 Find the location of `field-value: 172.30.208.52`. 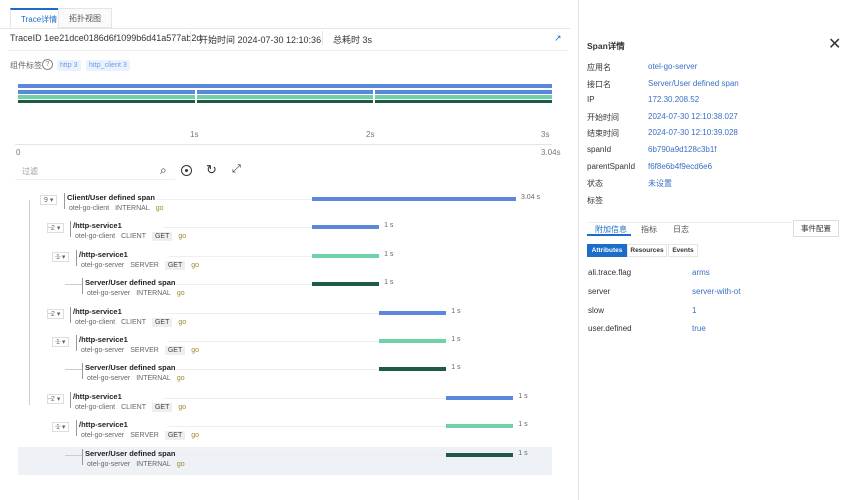

field-value: 172.30.208.52 is located at coordinates (673, 99).